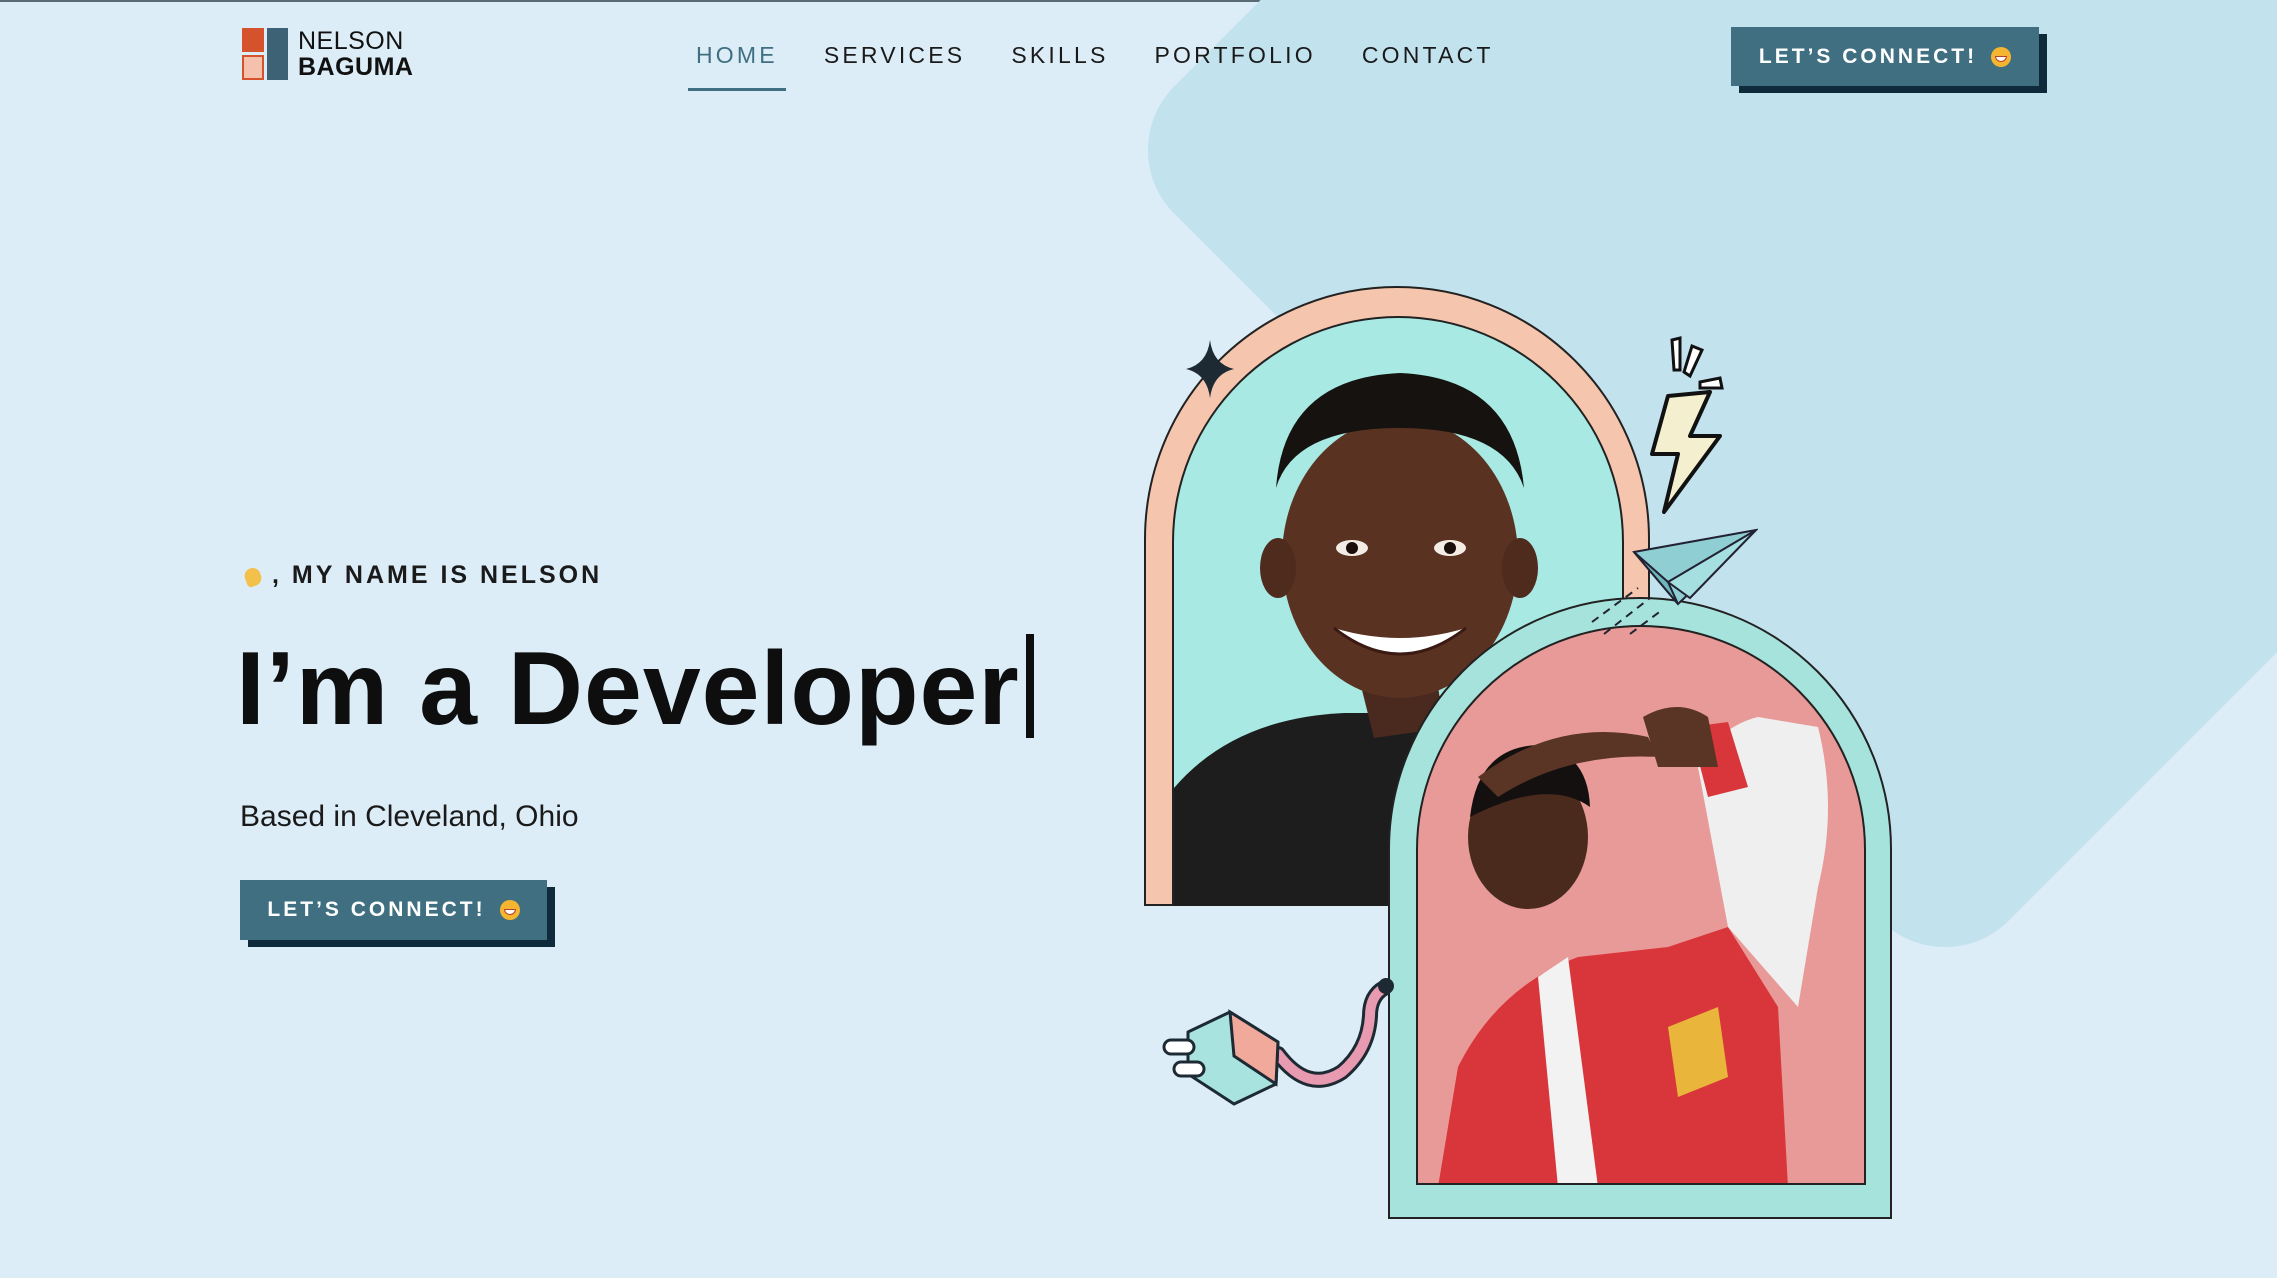  I want to click on paper-plane-icon, so click(1674, 581).